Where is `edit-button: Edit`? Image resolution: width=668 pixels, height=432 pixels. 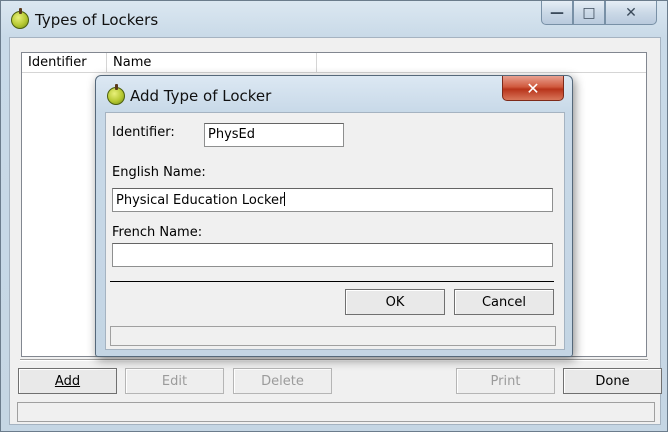
edit-button: Edit is located at coordinates (174, 381).